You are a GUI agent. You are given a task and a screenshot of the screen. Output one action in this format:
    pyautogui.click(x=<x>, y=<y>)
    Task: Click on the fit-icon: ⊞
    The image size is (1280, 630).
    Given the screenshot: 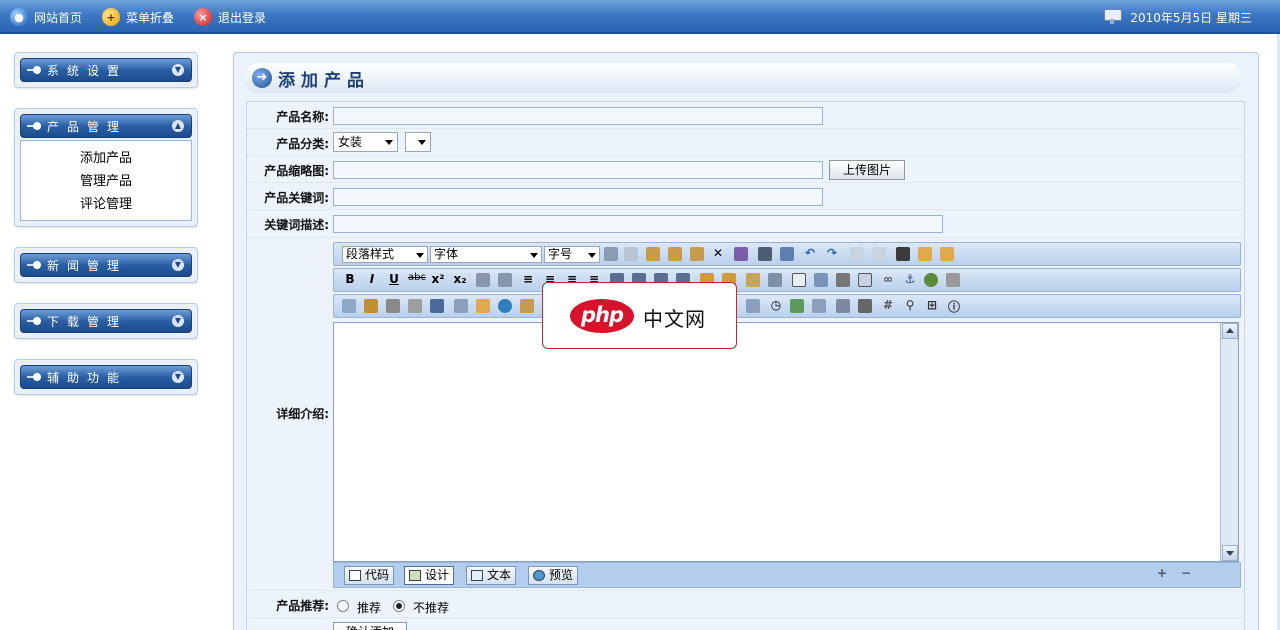 What is the action you would take?
    pyautogui.click(x=932, y=305)
    